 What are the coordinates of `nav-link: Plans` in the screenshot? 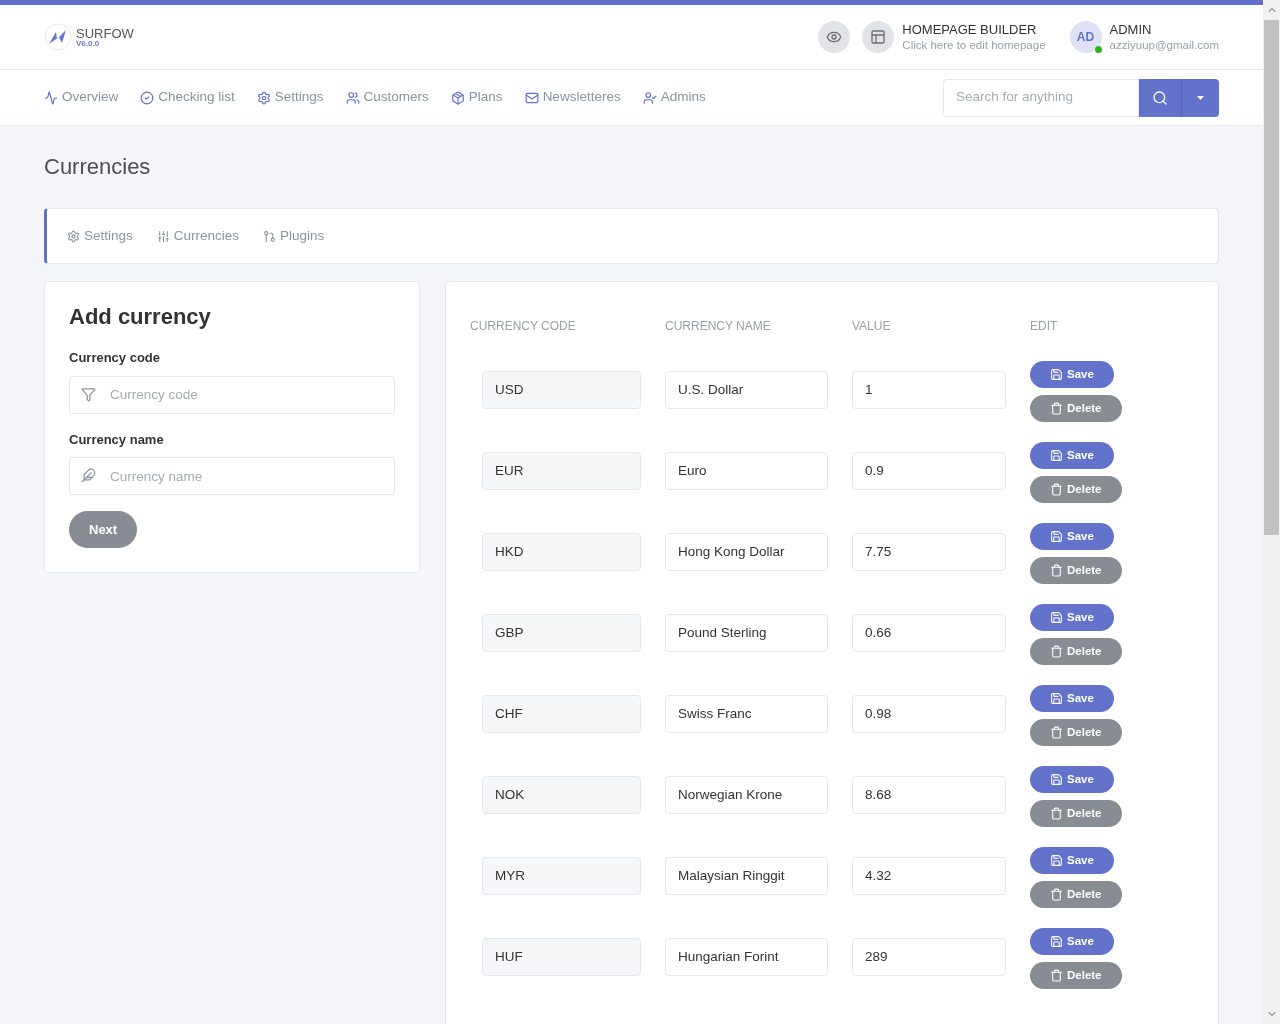 It's located at (476, 97).